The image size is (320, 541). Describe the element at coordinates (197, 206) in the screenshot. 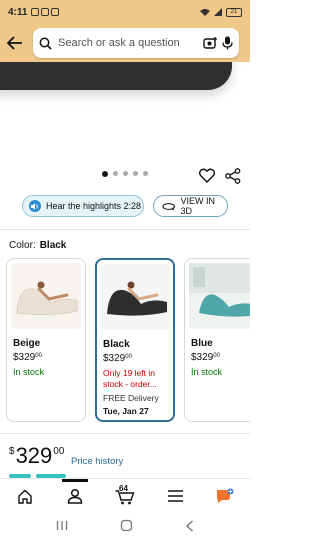

I see `view-3d-label: VIEW IN 3D` at that location.